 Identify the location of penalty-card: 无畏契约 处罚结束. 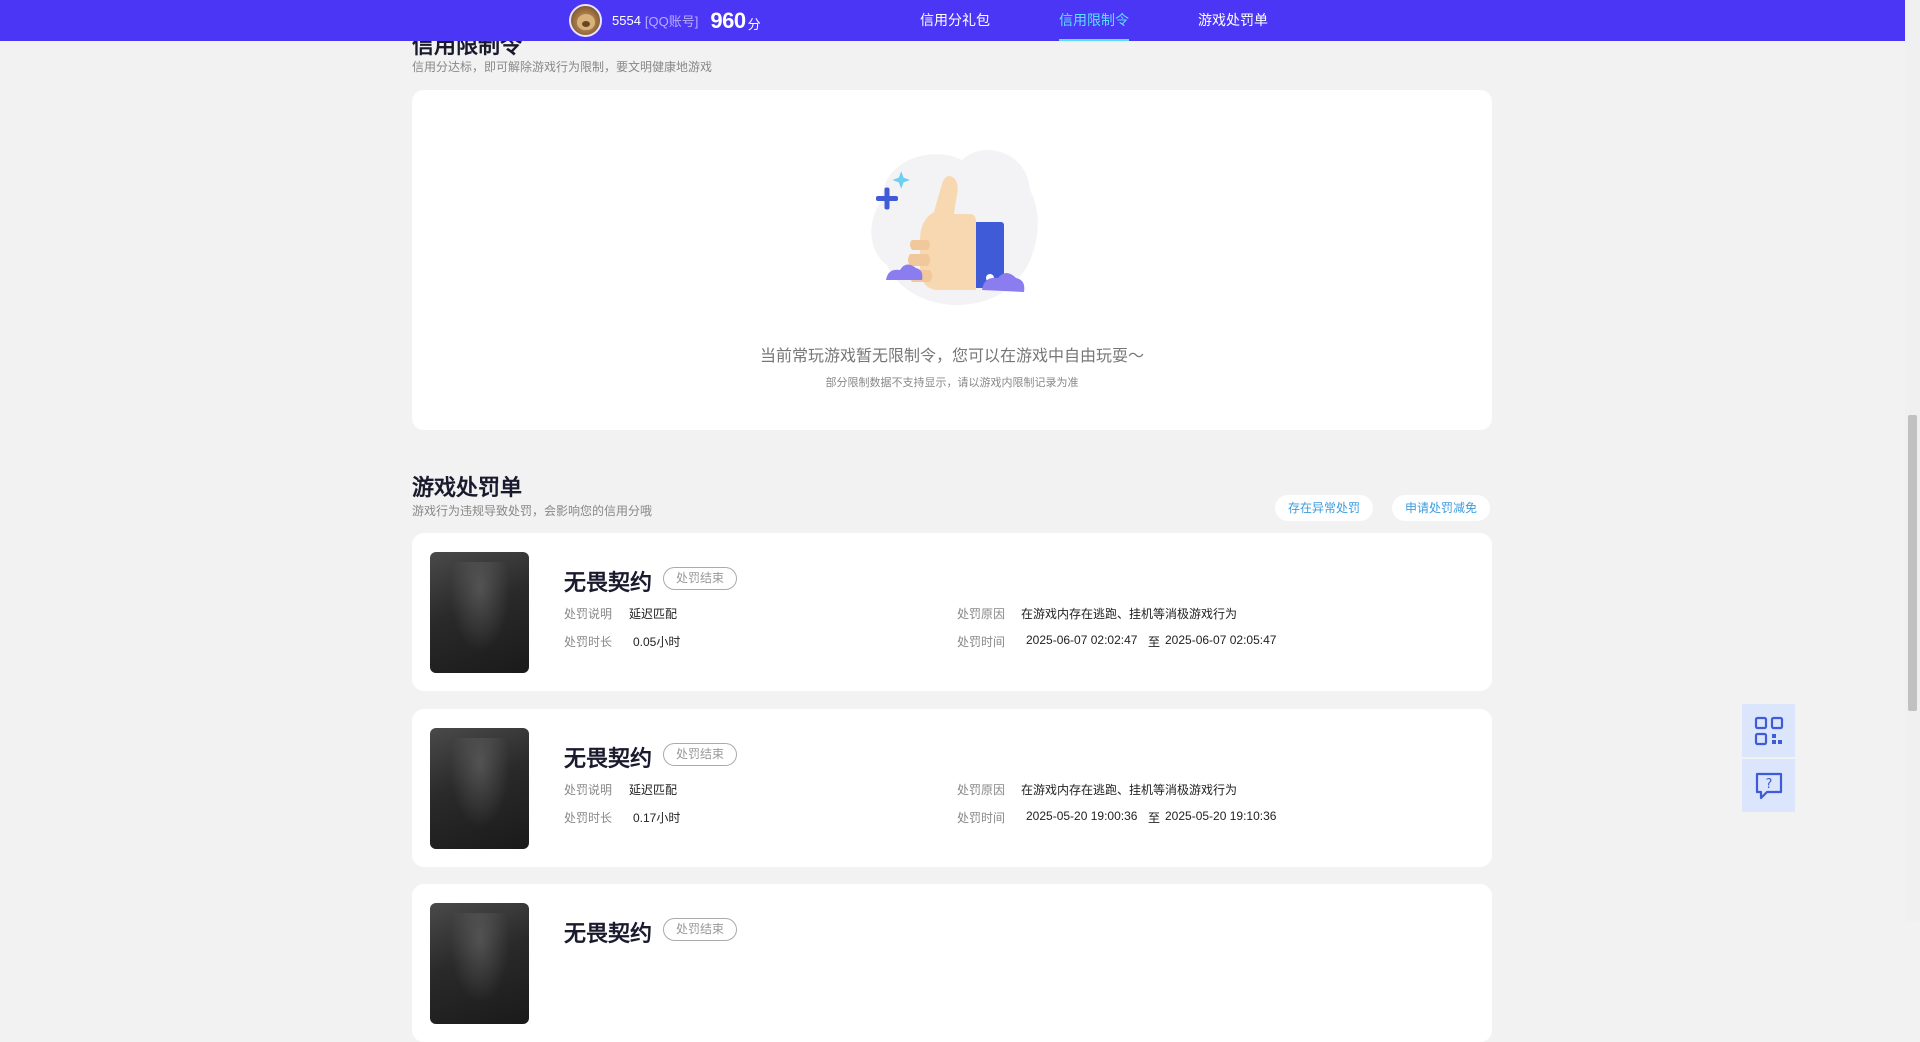
(952, 963).